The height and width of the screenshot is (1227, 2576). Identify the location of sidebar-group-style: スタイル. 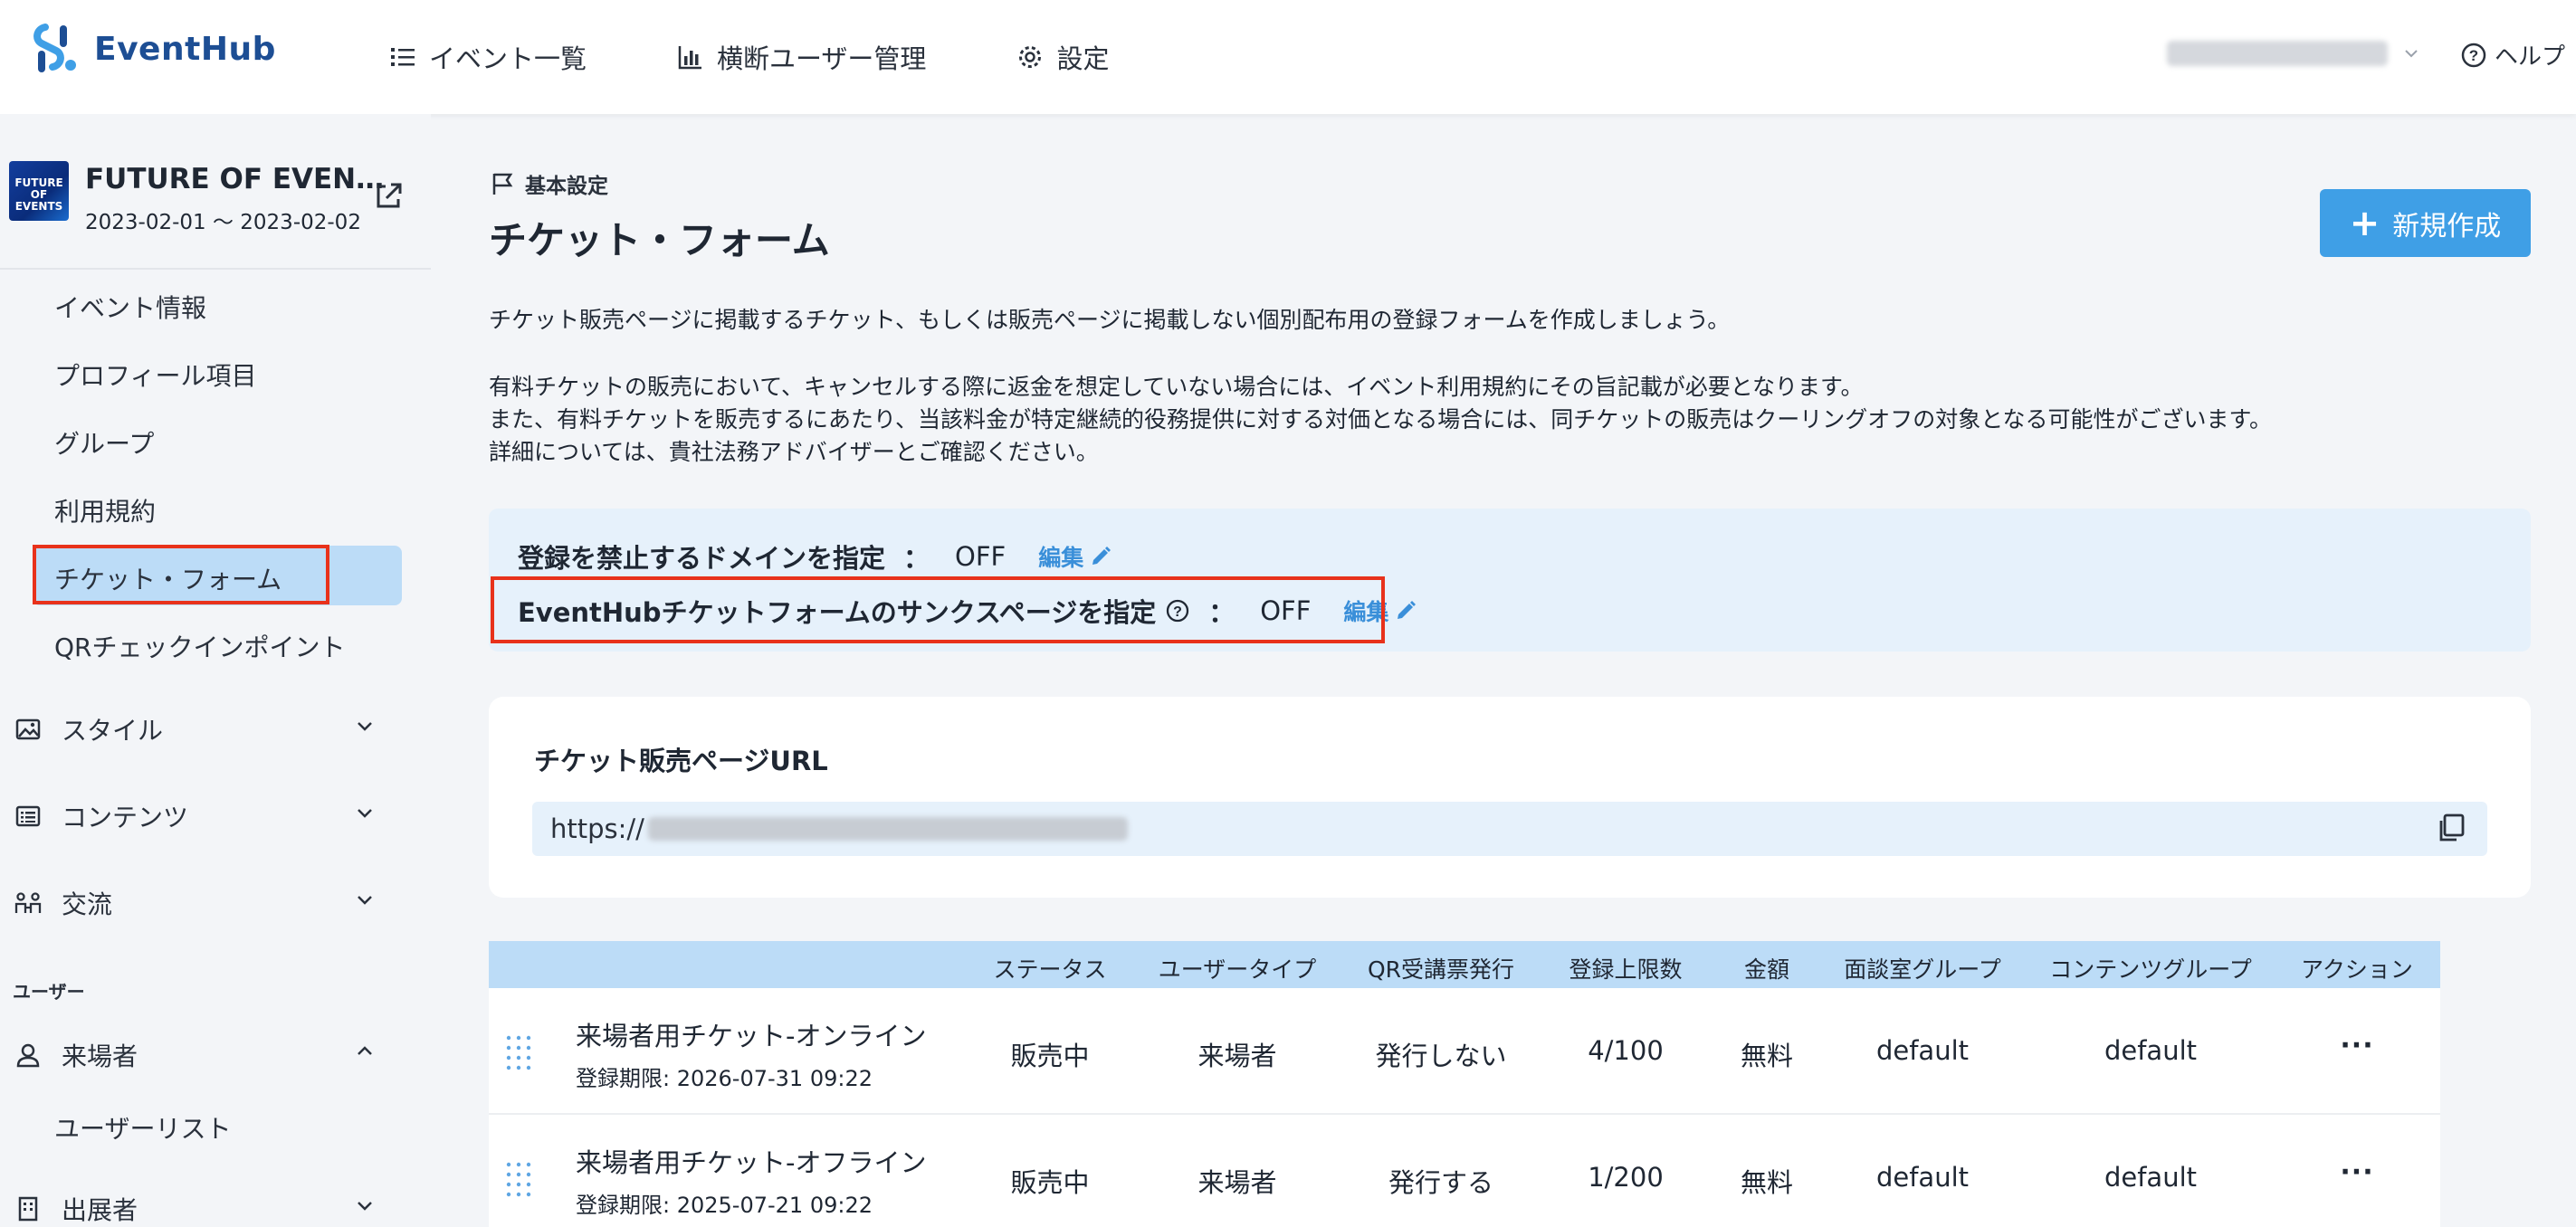
(89, 729).